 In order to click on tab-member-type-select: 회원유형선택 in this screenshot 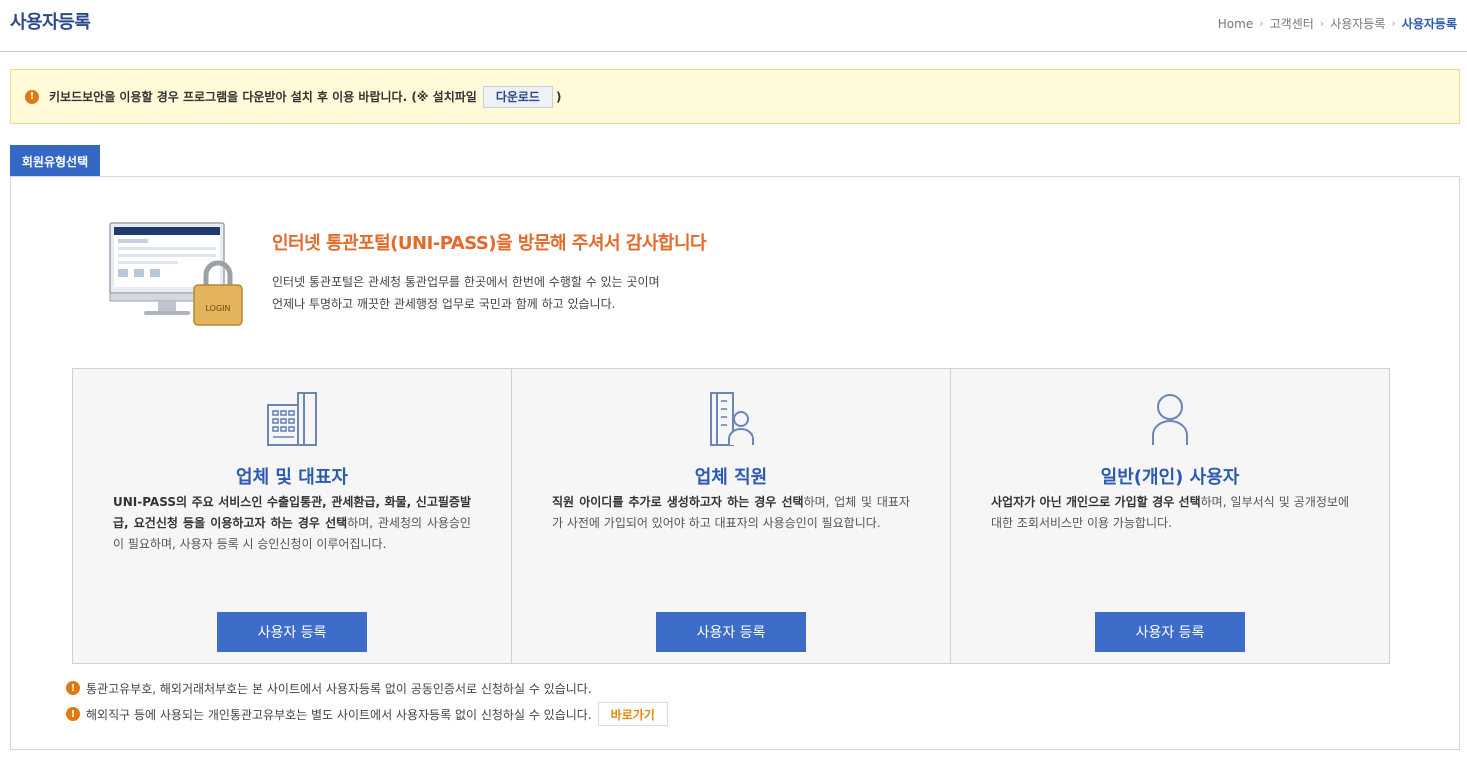, I will do `click(55, 161)`.